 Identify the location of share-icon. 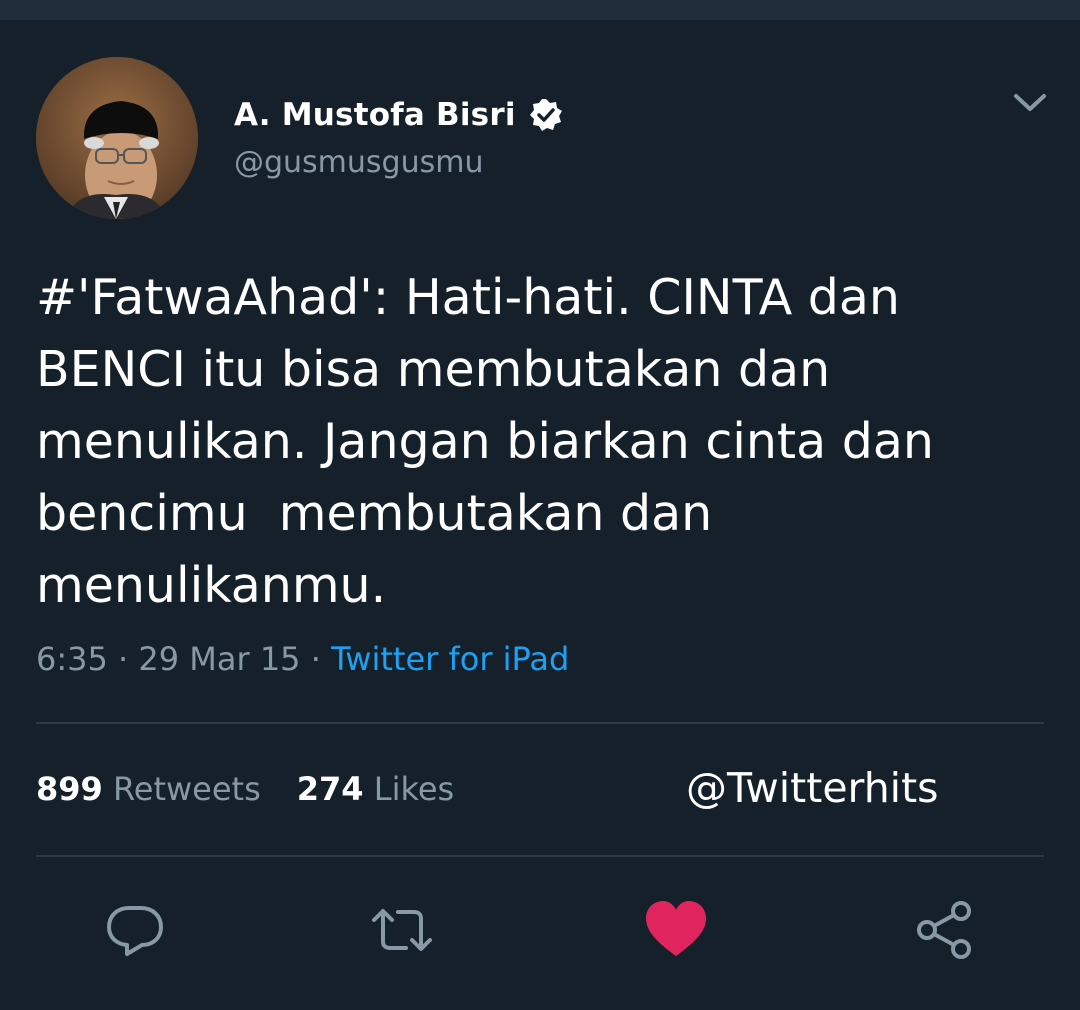
(944, 930).